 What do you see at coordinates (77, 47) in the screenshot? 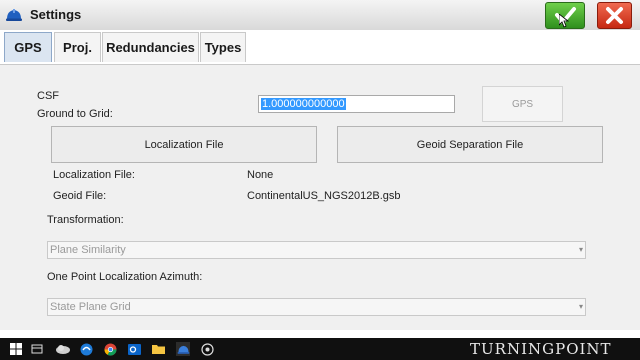
I see `tab-proj: Proj.` at bounding box center [77, 47].